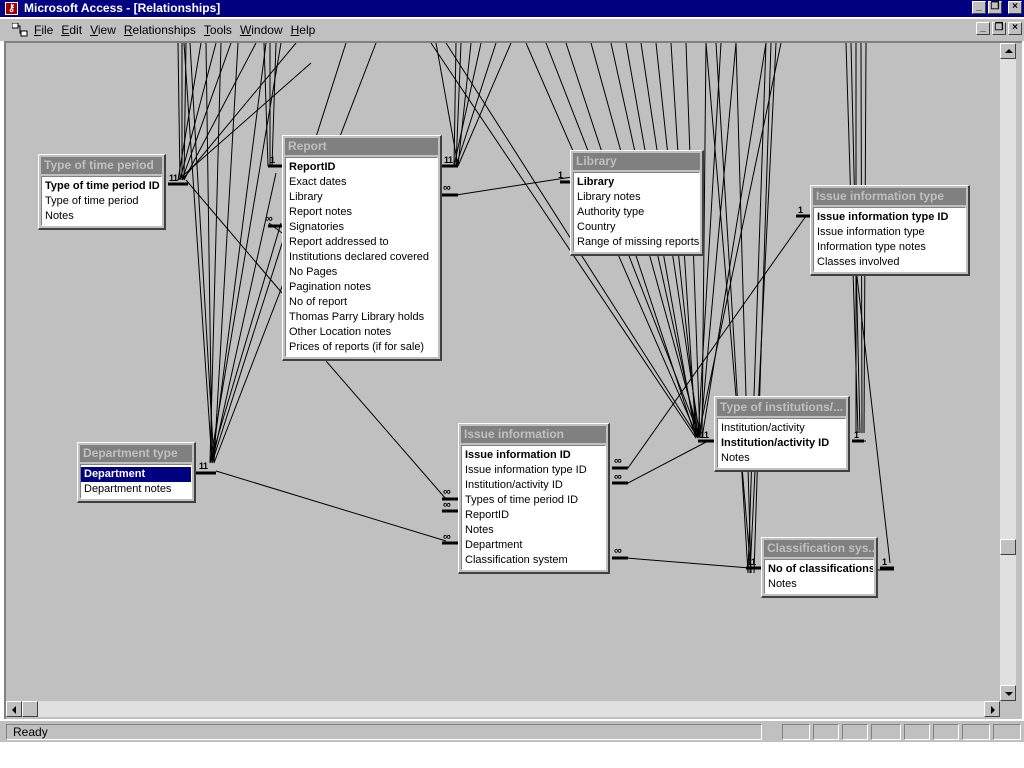 This screenshot has width=1024, height=768. What do you see at coordinates (979, 7) in the screenshot?
I see `minimize-button: _` at bounding box center [979, 7].